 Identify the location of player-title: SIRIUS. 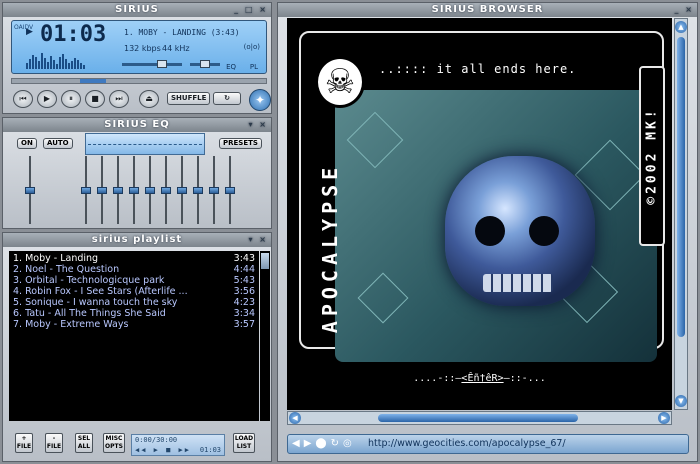
(137, 9).